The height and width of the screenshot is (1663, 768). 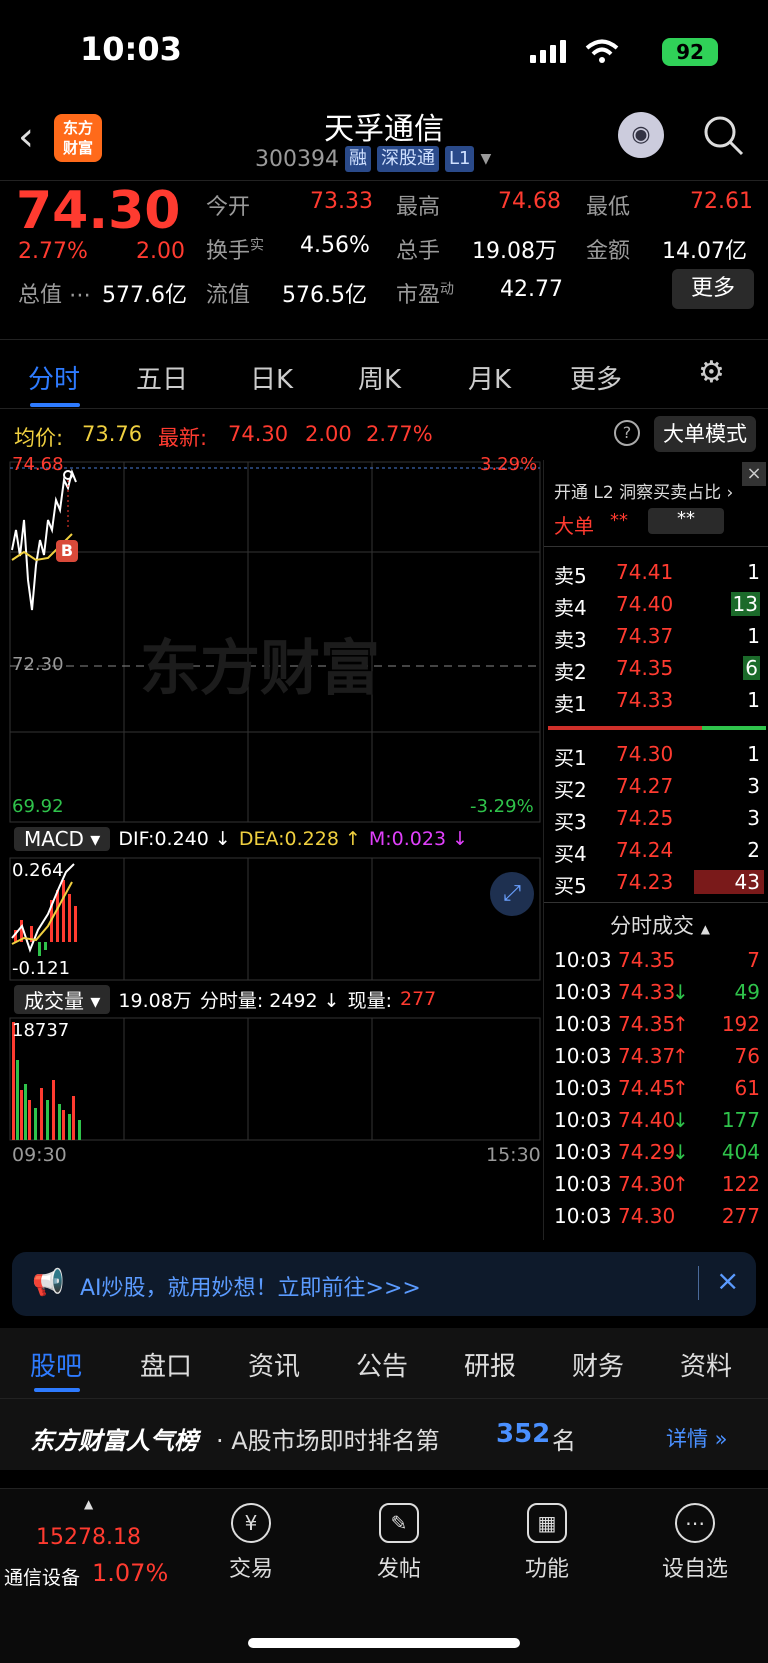 What do you see at coordinates (512, 894) in the screenshot?
I see `expand-icon: ⤢` at bounding box center [512, 894].